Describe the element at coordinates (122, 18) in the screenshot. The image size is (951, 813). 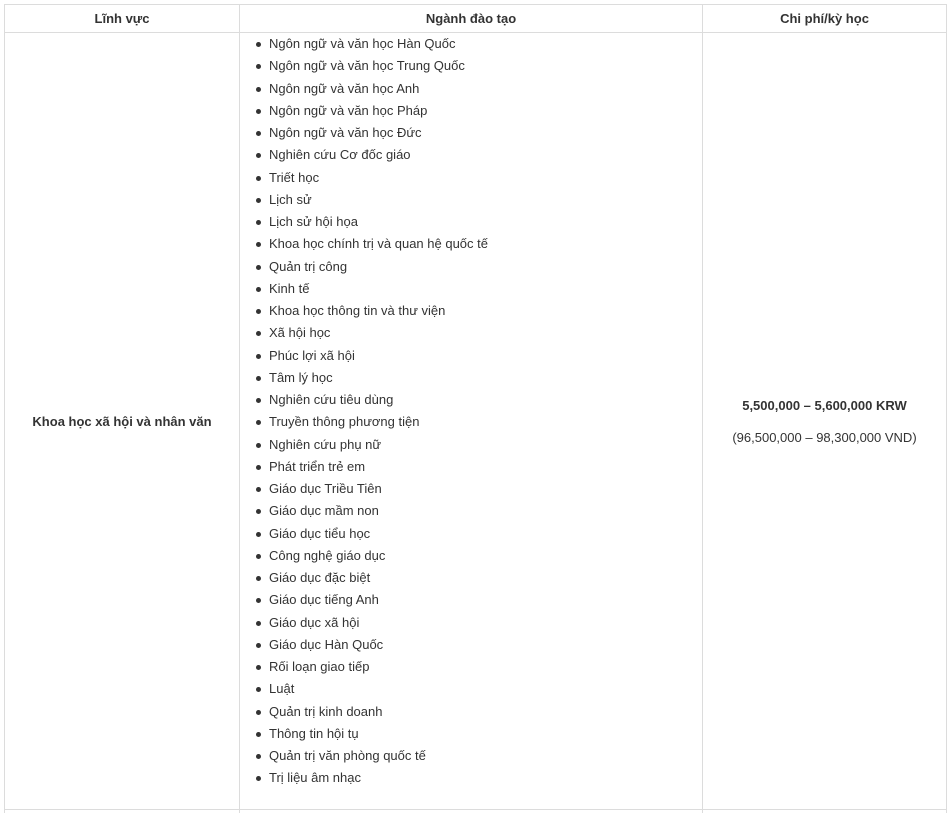
I see `header-field: Lĩnh vực` at that location.